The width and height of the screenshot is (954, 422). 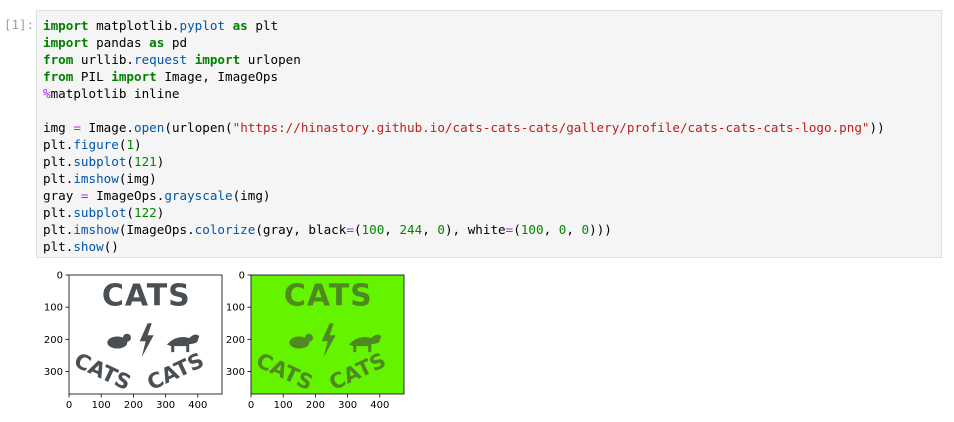 I want to click on code-token: 1, so click(x=130, y=144).